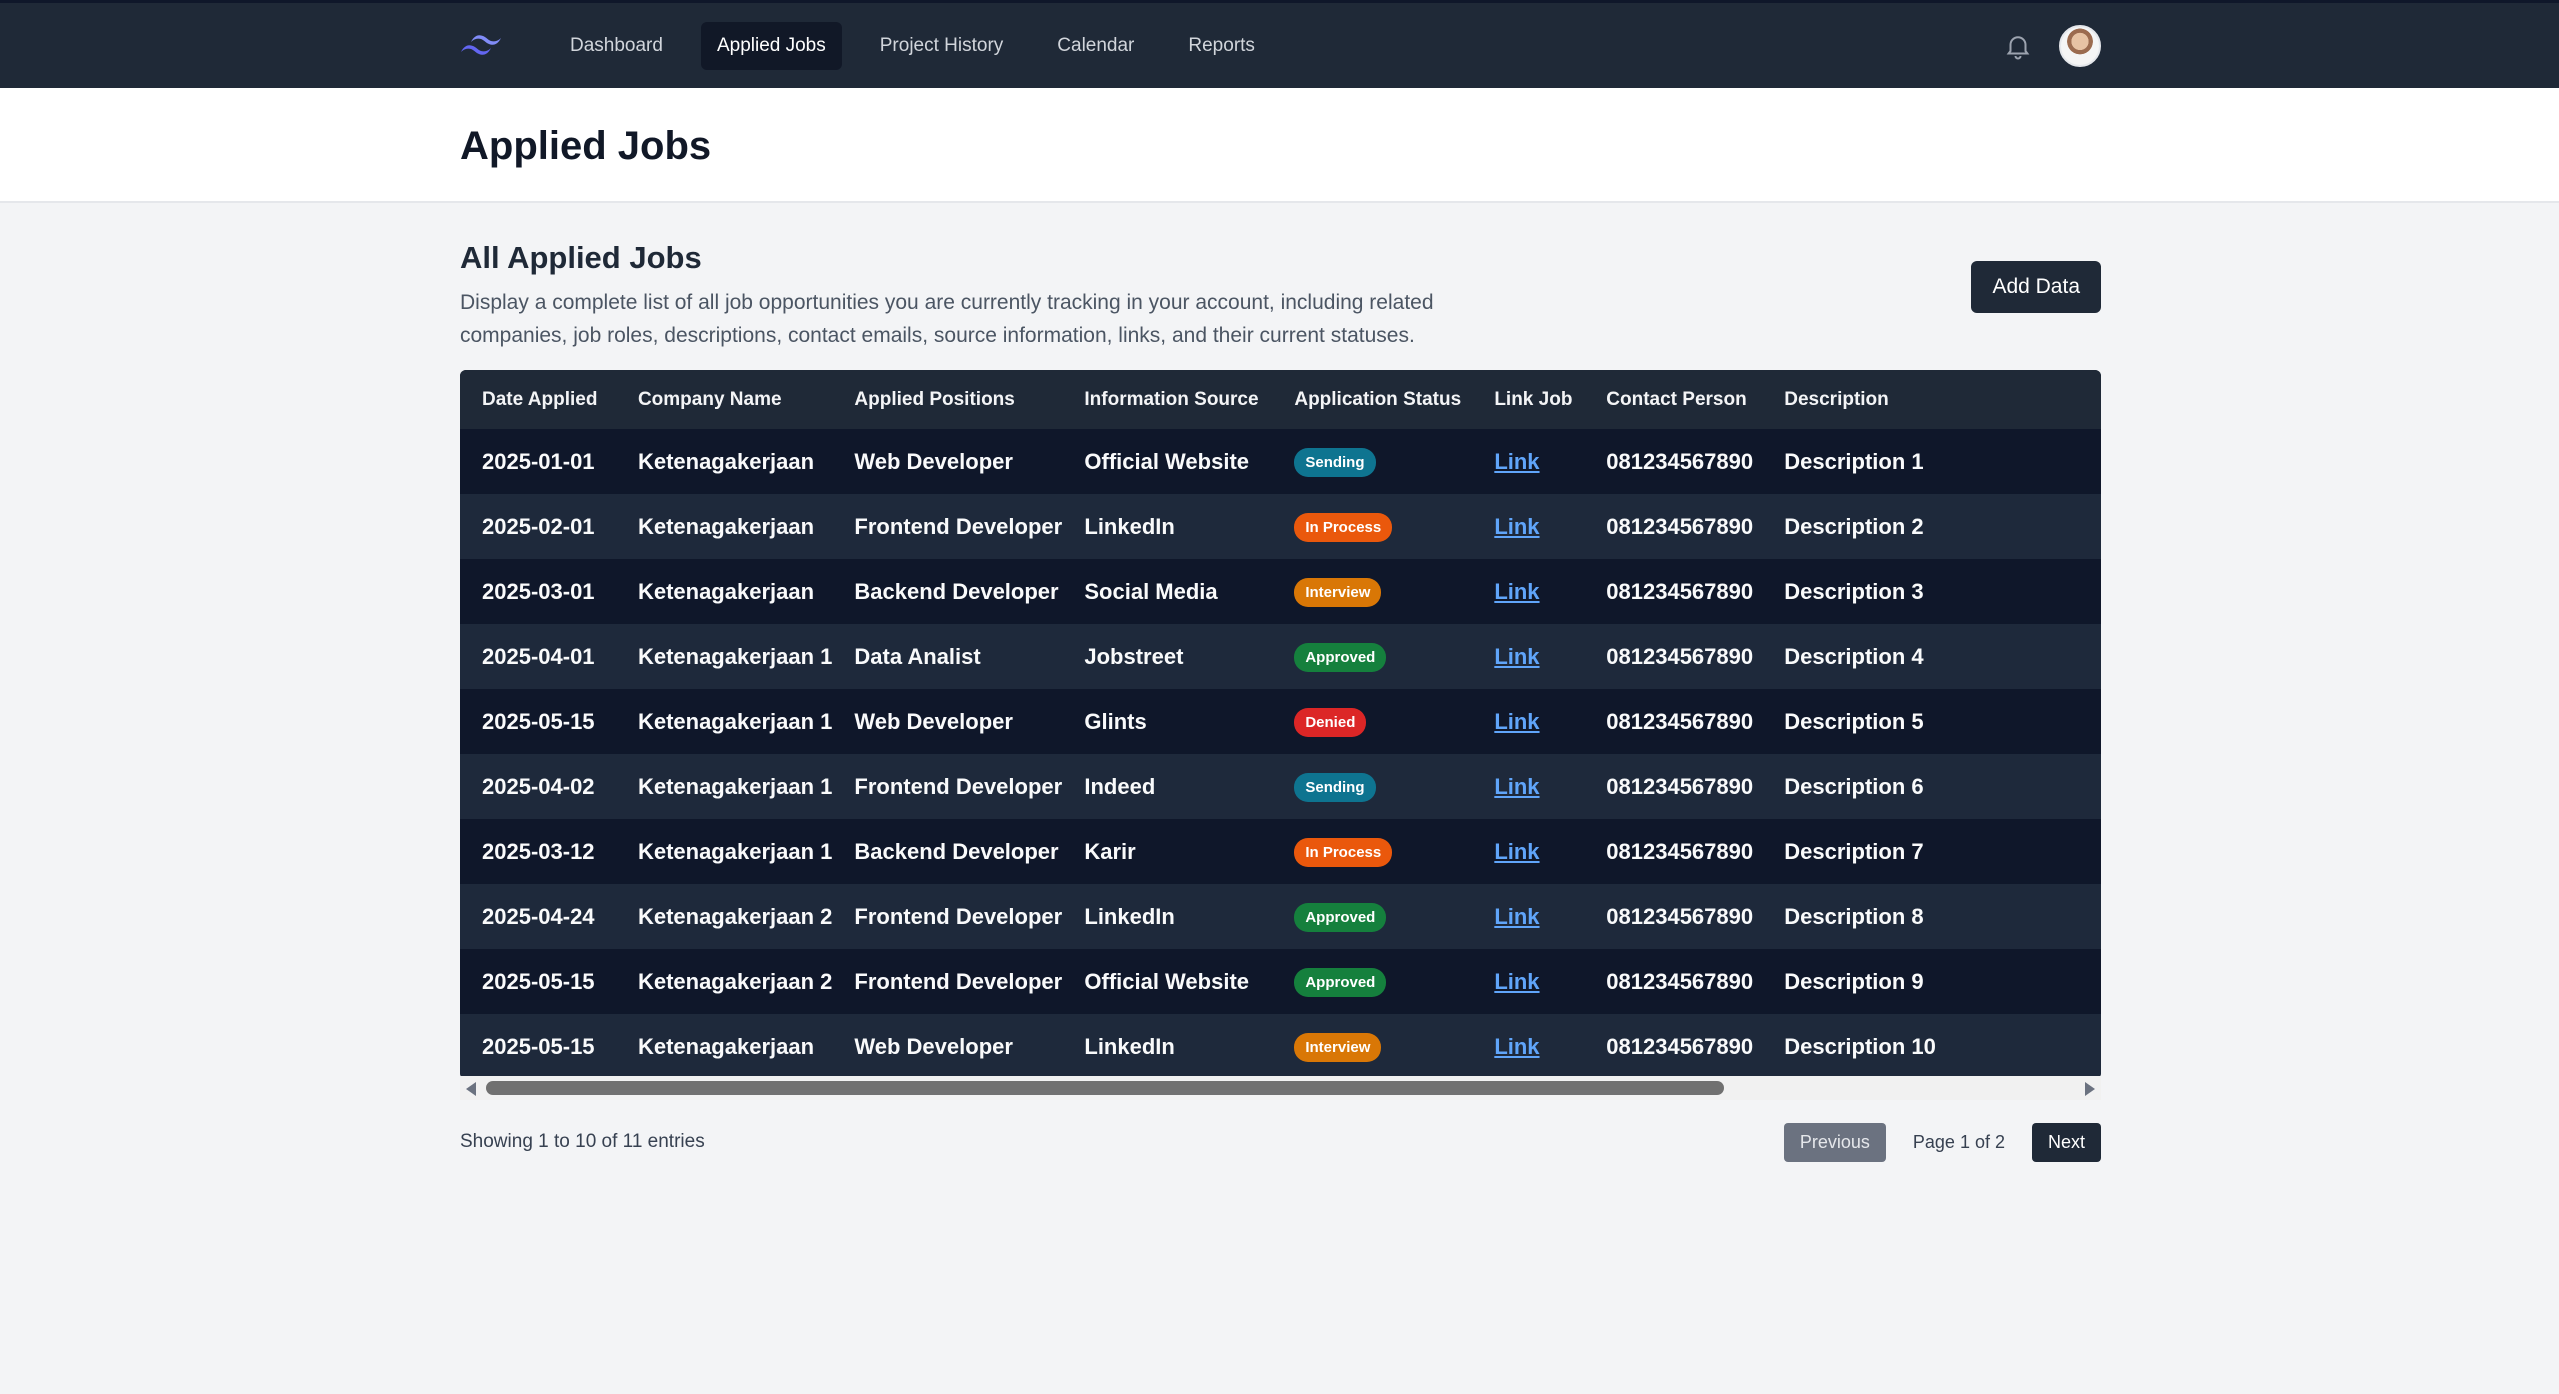  I want to click on cell-information-source: Official Website, so click(1167, 981).